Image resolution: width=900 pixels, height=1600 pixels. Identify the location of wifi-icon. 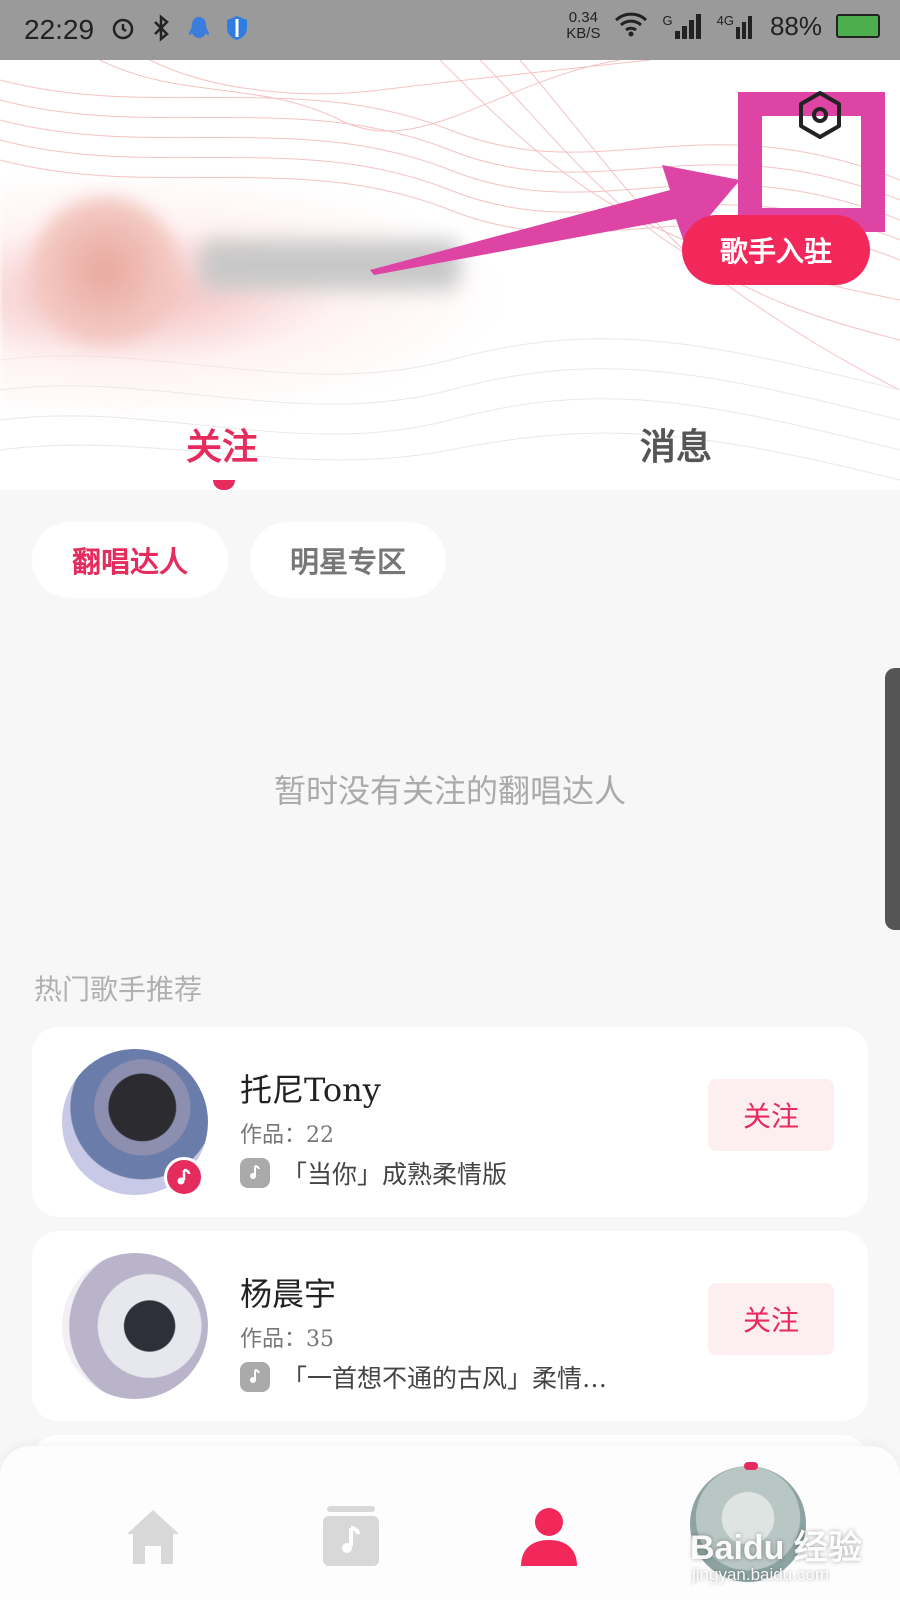
(631, 26).